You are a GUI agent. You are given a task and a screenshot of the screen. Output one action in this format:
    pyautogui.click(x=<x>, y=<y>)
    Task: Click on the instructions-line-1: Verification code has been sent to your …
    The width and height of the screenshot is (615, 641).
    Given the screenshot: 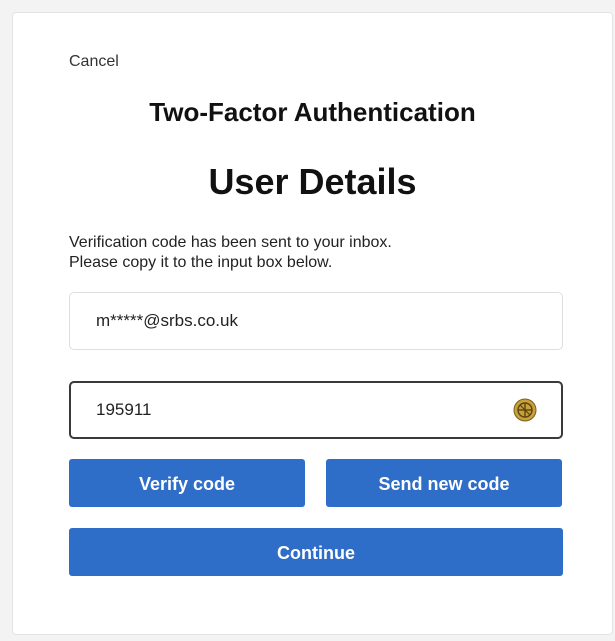 What is the action you would take?
    pyautogui.click(x=230, y=242)
    